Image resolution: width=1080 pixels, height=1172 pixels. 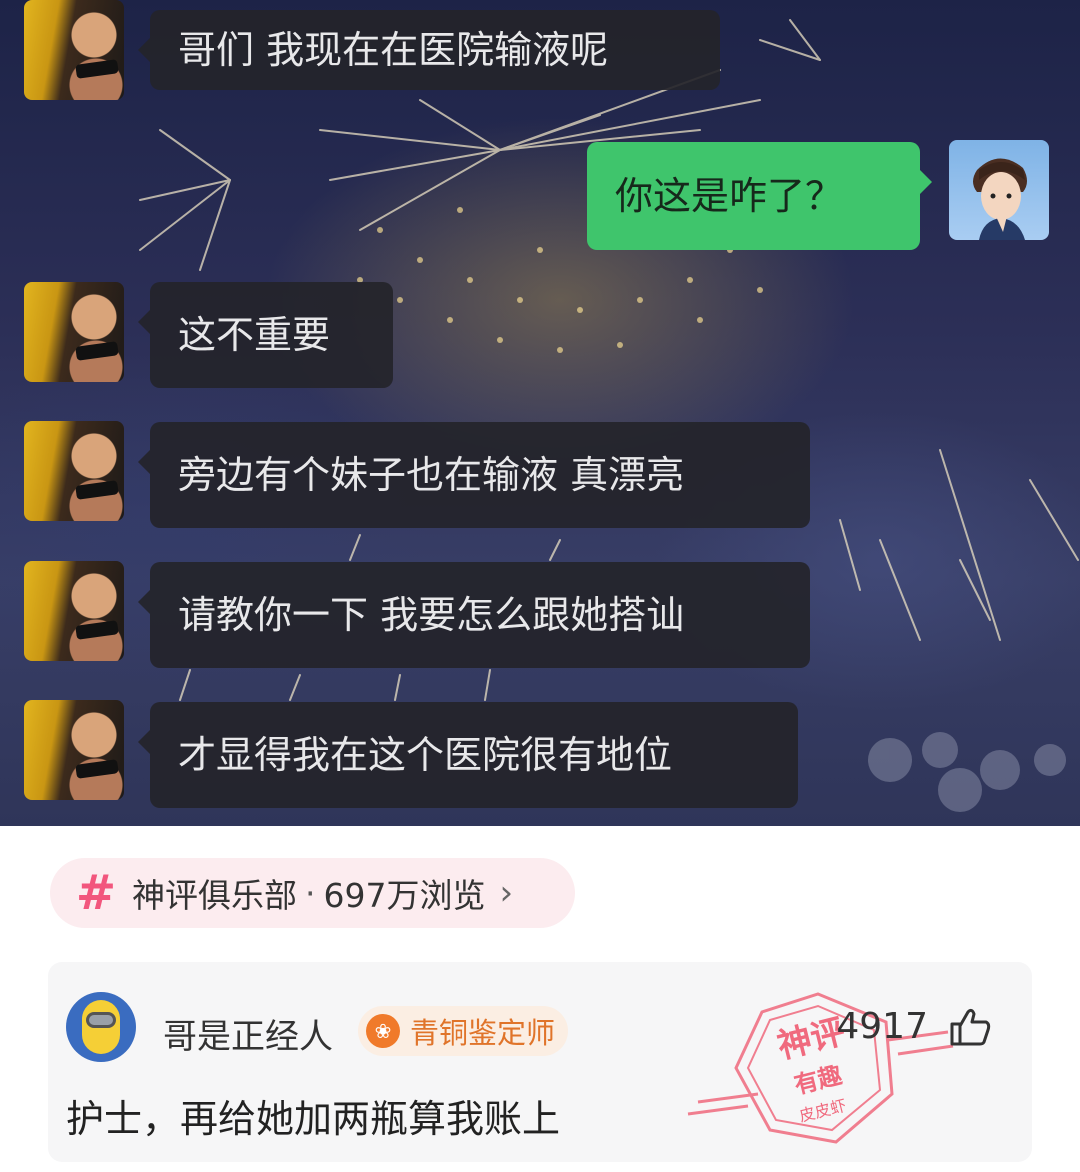 I want to click on topic-views: 697万浏览, so click(x=404, y=895).